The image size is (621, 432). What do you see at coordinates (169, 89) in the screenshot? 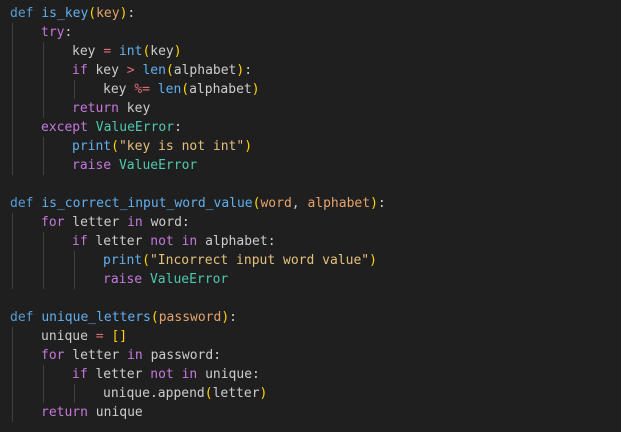
I see `code-token: len` at bounding box center [169, 89].